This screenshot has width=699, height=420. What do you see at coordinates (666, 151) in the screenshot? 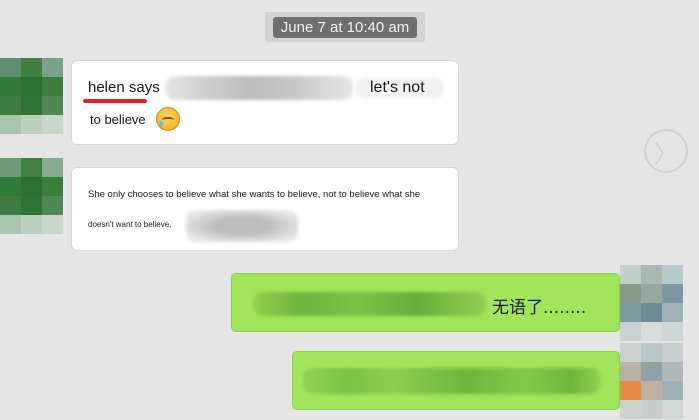
I see `chevron-right-circle-icon: 〉` at bounding box center [666, 151].